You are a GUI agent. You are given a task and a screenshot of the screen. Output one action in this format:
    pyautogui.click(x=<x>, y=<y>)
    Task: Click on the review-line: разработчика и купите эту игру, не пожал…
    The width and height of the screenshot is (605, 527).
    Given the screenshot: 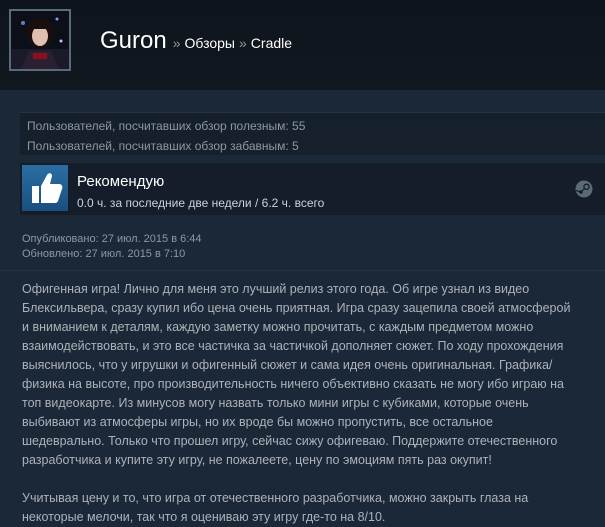 What is the action you would take?
    pyautogui.click(x=257, y=460)
    